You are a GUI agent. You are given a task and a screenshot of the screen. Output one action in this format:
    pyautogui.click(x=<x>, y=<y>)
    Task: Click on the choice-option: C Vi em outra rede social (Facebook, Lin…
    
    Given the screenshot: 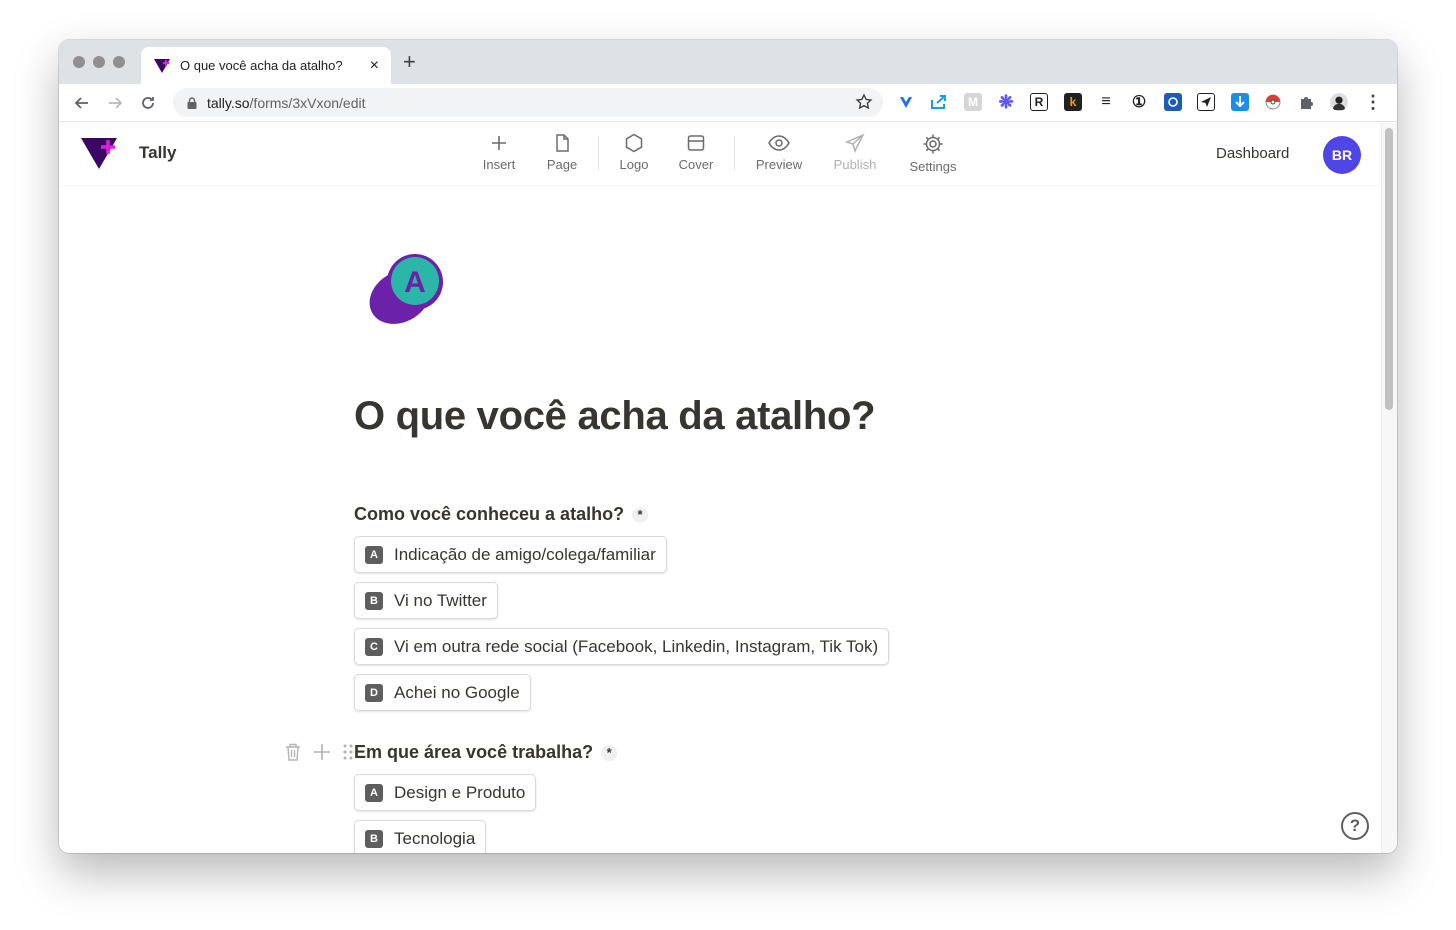 What is the action you would take?
    pyautogui.click(x=622, y=646)
    